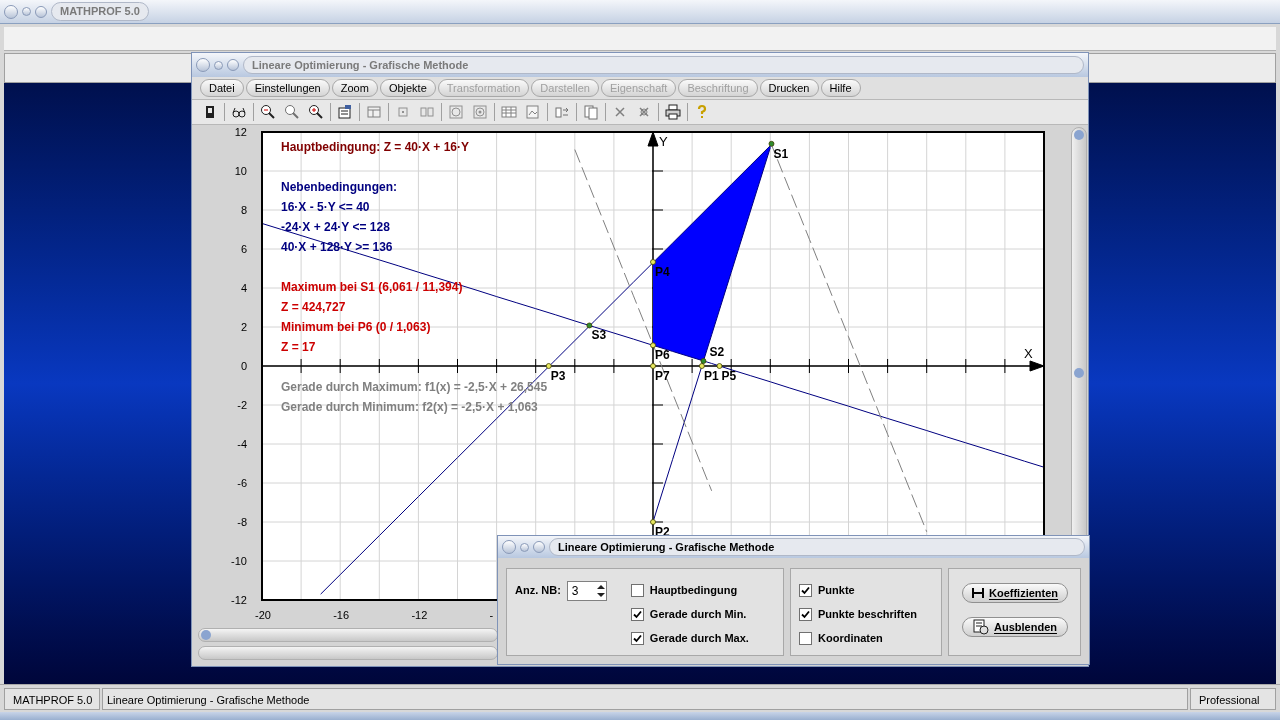  What do you see at coordinates (693, 590) in the screenshot?
I see `checkbox-label: Hauptbedingung` at bounding box center [693, 590].